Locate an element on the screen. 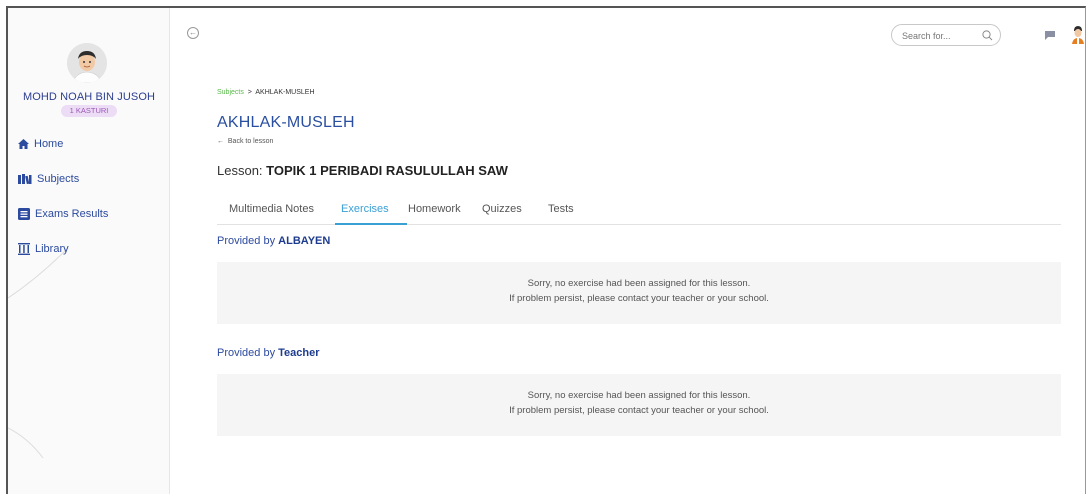  back-to-lesson-link: ← Back to lesson is located at coordinates (245, 141).